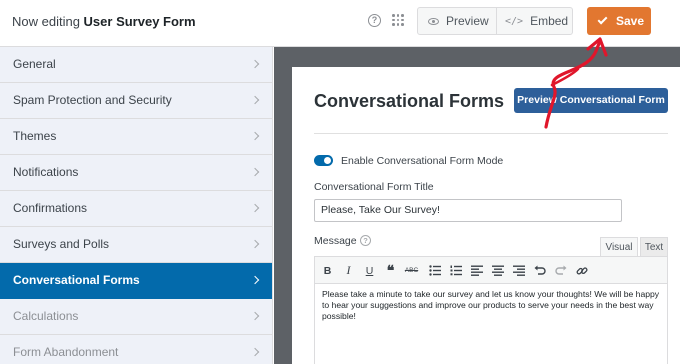 The width and height of the screenshot is (680, 364). Describe the element at coordinates (581, 270) in the screenshot. I see `link-icon` at that location.